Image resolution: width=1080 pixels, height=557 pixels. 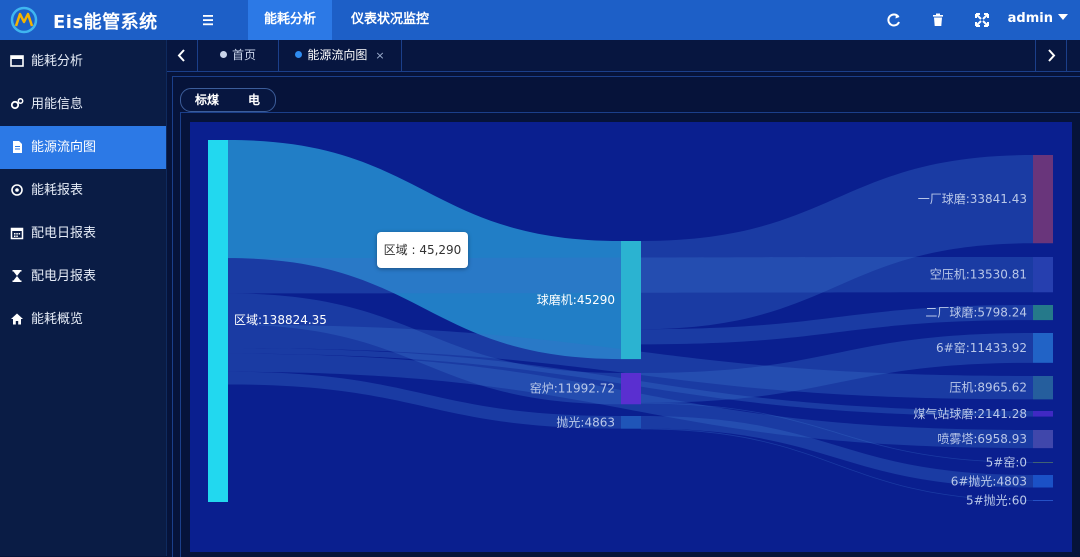 What do you see at coordinates (390, 20) in the screenshot?
I see `topnav-meter-status: 仪表状况监控` at bounding box center [390, 20].